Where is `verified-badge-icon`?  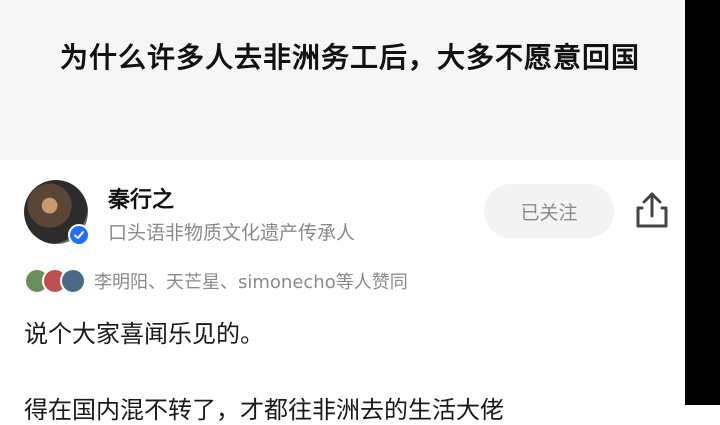 verified-badge-icon is located at coordinates (79, 235).